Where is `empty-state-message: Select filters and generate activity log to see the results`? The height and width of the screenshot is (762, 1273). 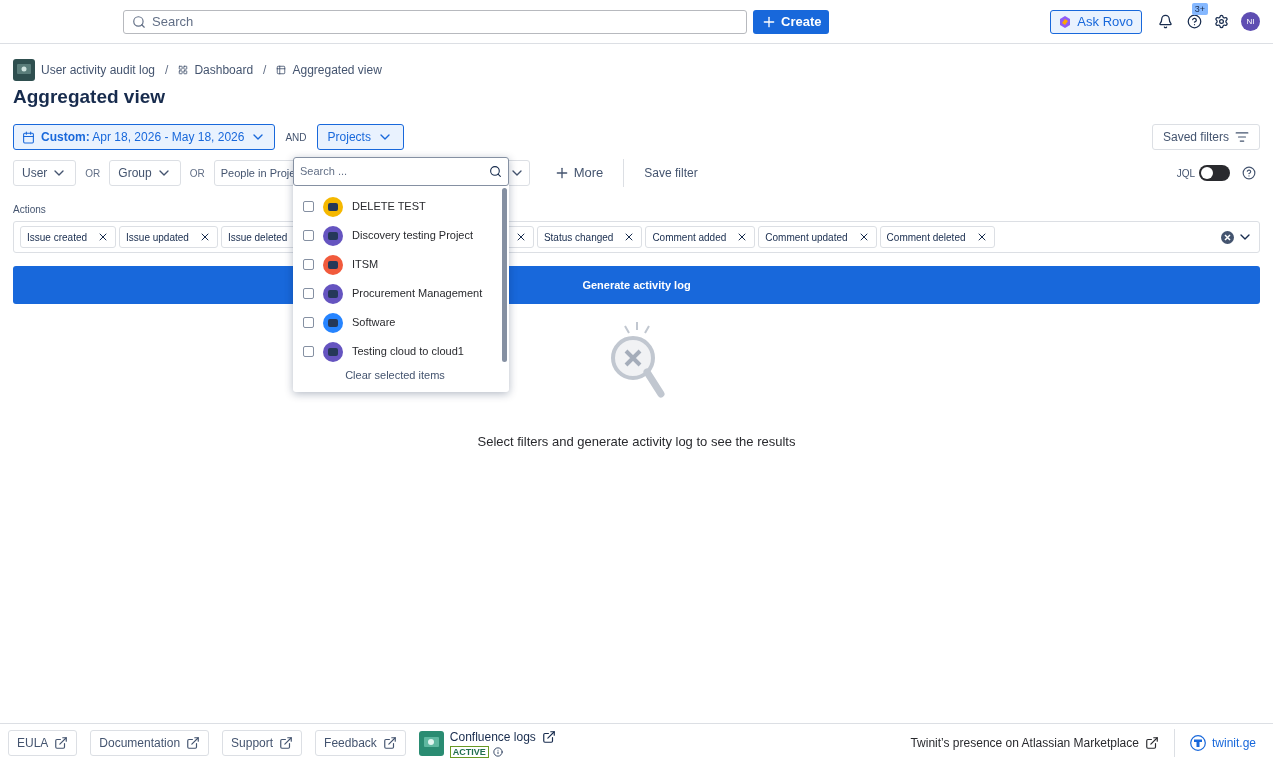
empty-state-message: Select filters and generate activity log to see the results is located at coordinates (636, 442).